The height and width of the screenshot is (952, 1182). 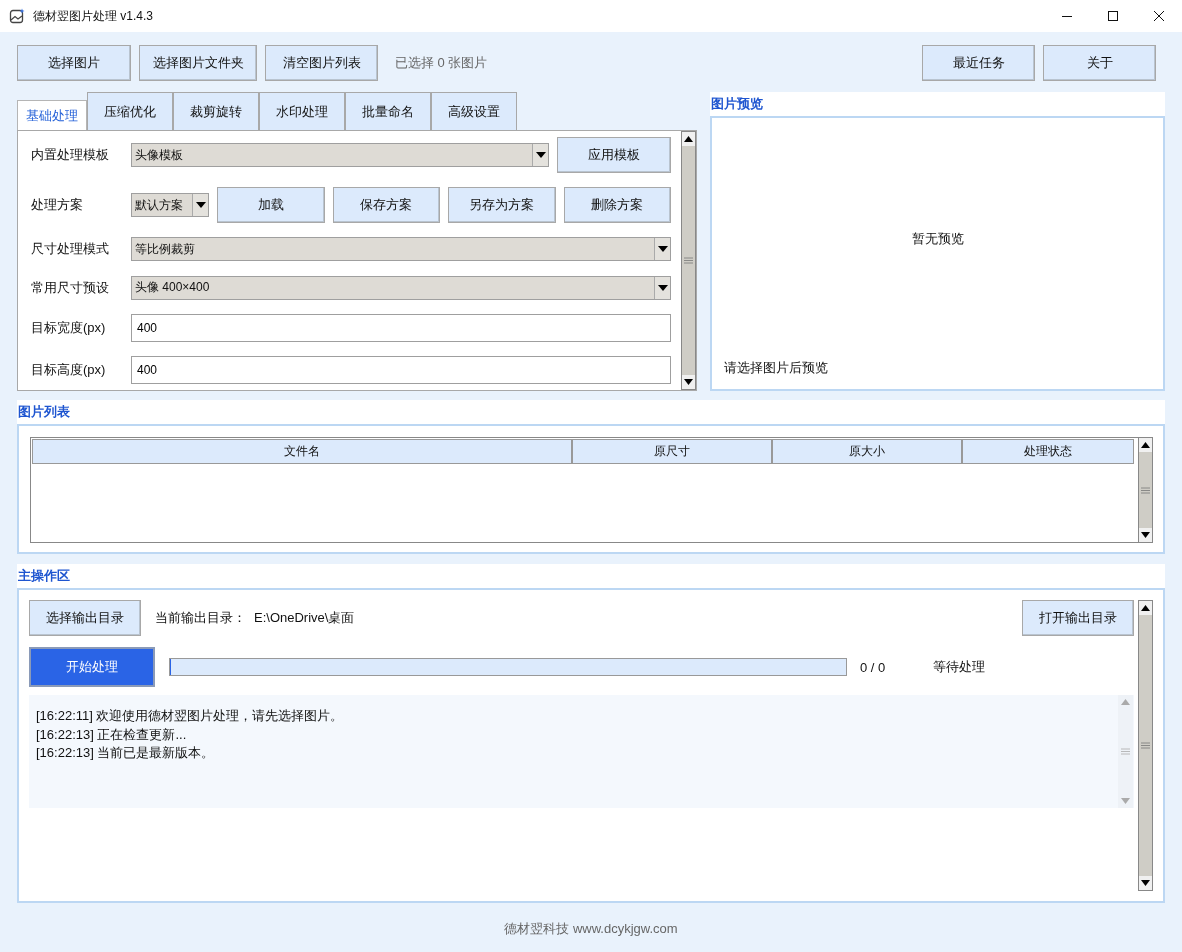 What do you see at coordinates (502, 205) in the screenshot?
I see `button: 另存为方案` at bounding box center [502, 205].